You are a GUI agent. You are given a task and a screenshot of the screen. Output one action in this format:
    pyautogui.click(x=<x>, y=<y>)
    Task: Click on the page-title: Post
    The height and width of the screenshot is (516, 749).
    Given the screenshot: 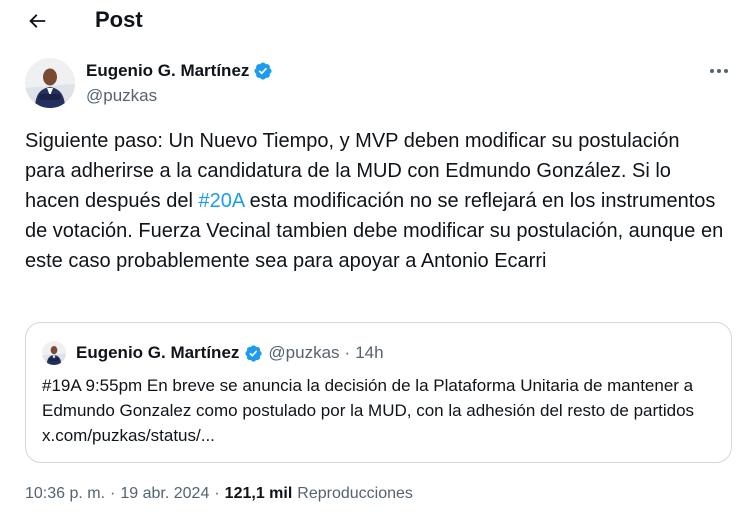 What is the action you would take?
    pyautogui.click(x=119, y=19)
    